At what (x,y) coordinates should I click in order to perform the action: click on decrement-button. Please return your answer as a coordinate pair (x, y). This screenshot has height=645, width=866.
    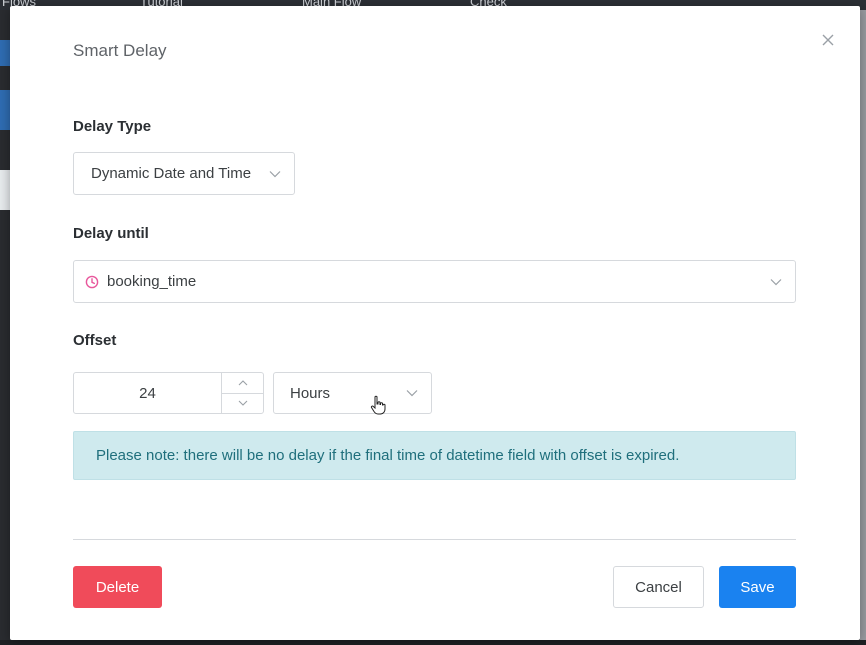
    Looking at the image, I should click on (242, 404).